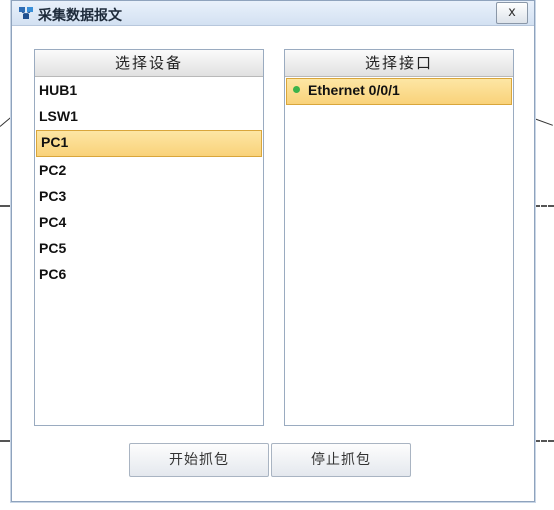  Describe the element at coordinates (341, 460) in the screenshot. I see `stop-capture-button: 停止抓包` at that location.